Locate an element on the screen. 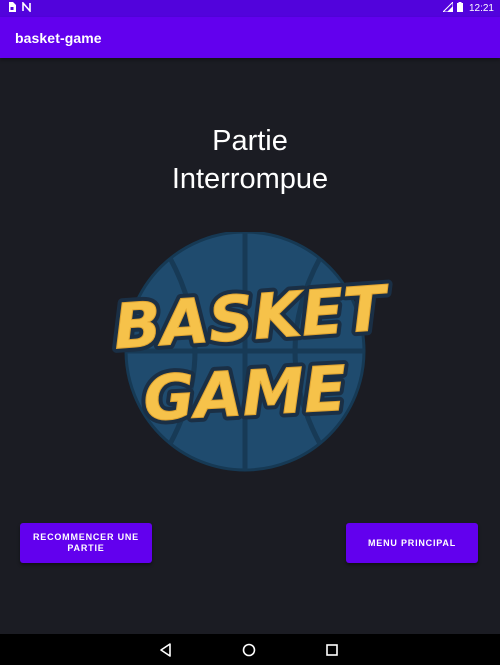  sim-card-icon is located at coordinates (12, 8).